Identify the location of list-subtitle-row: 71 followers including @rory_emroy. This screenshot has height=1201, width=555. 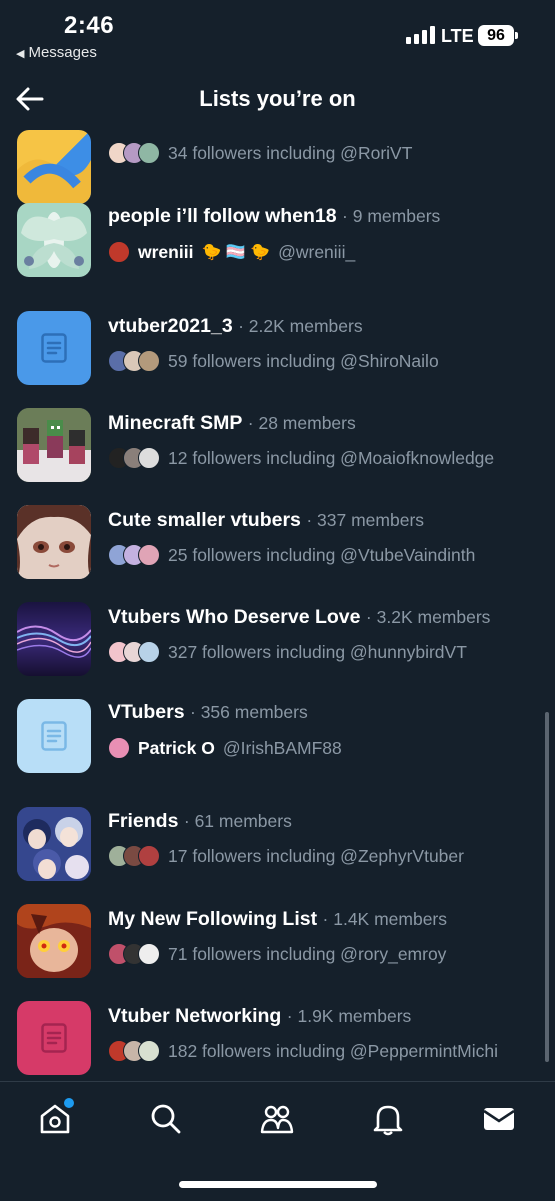
(277, 954).